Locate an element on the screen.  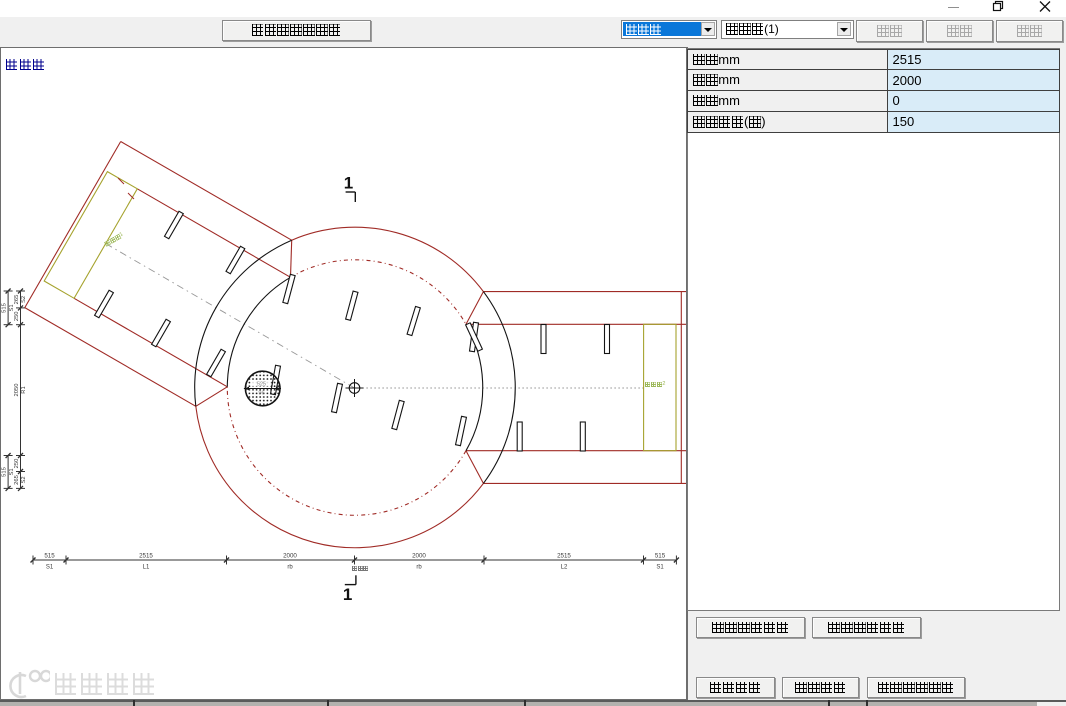
svg-text: L2 is located at coordinates (564, 568).